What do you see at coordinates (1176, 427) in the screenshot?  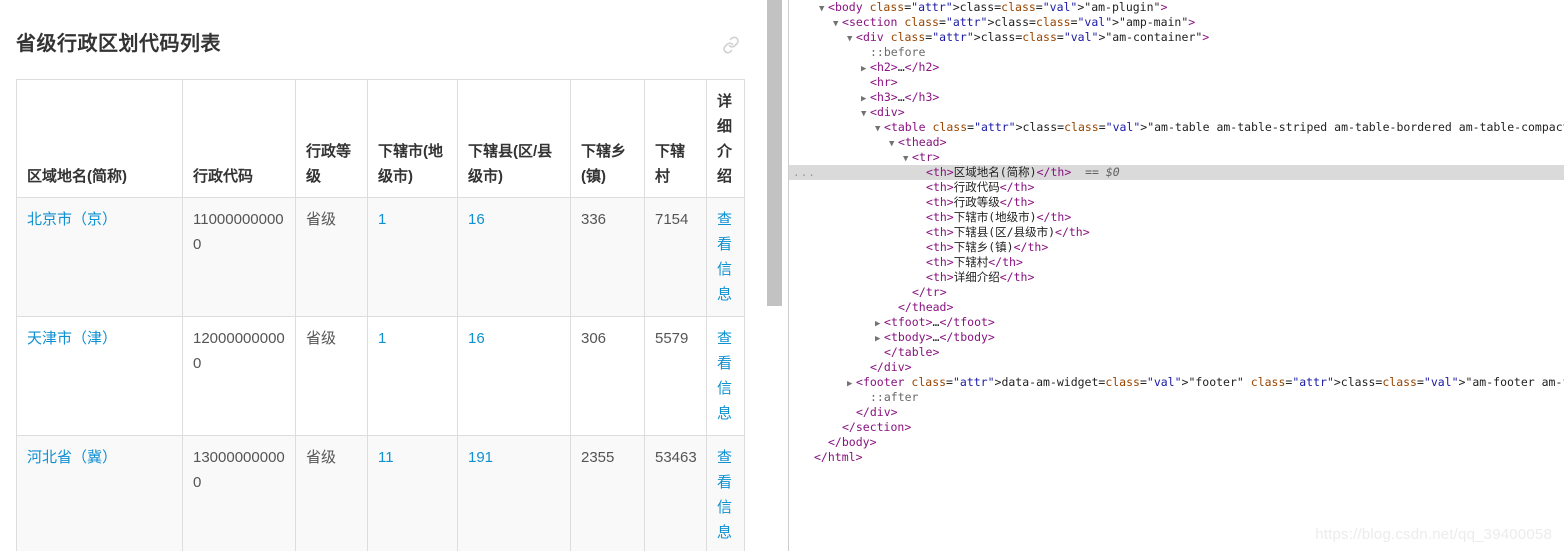 I see `dom-tree-line: </section>` at bounding box center [1176, 427].